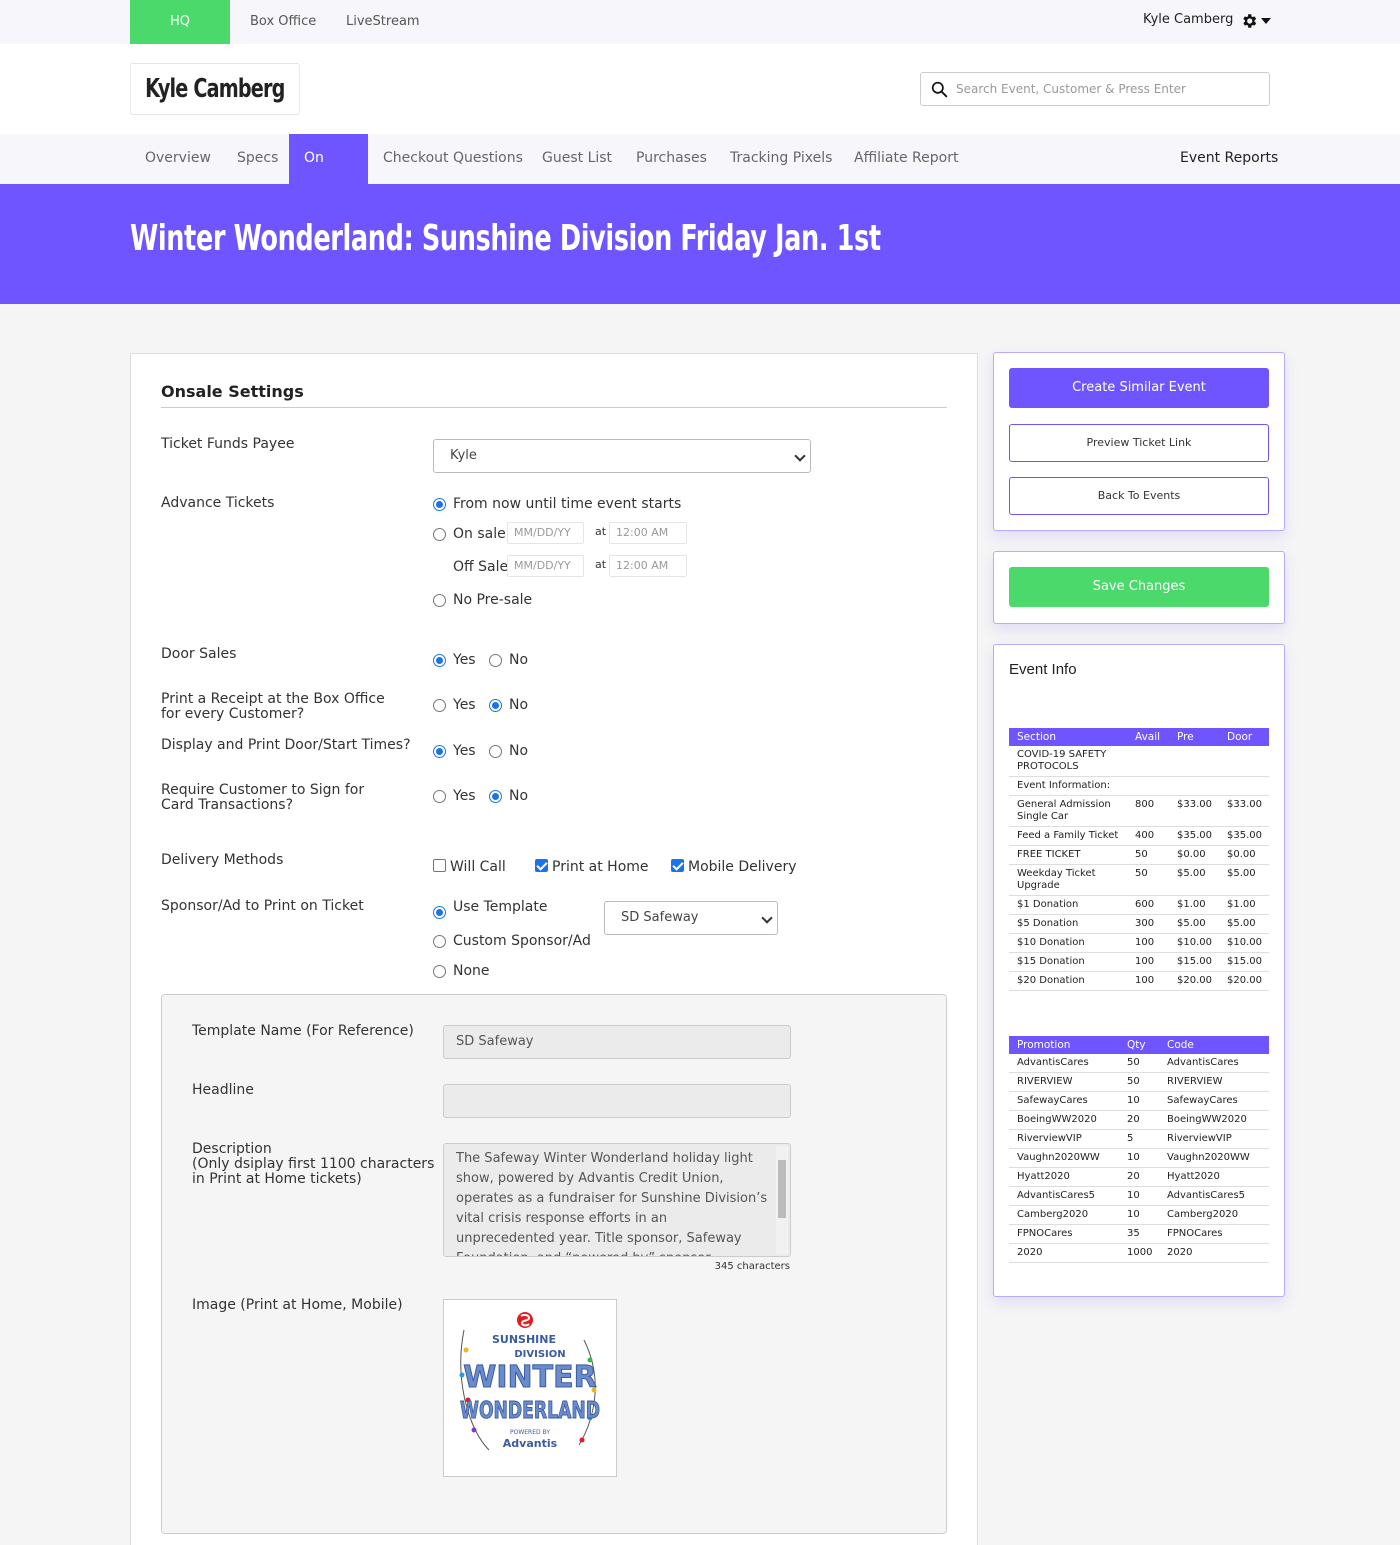  Describe the element at coordinates (180, 22) in the screenshot. I see `tab-hq: HQ` at that location.